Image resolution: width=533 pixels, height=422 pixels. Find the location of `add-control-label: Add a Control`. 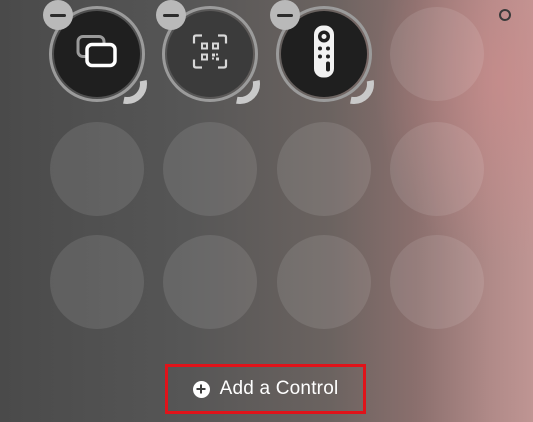

add-control-label: Add a Control is located at coordinates (279, 388).